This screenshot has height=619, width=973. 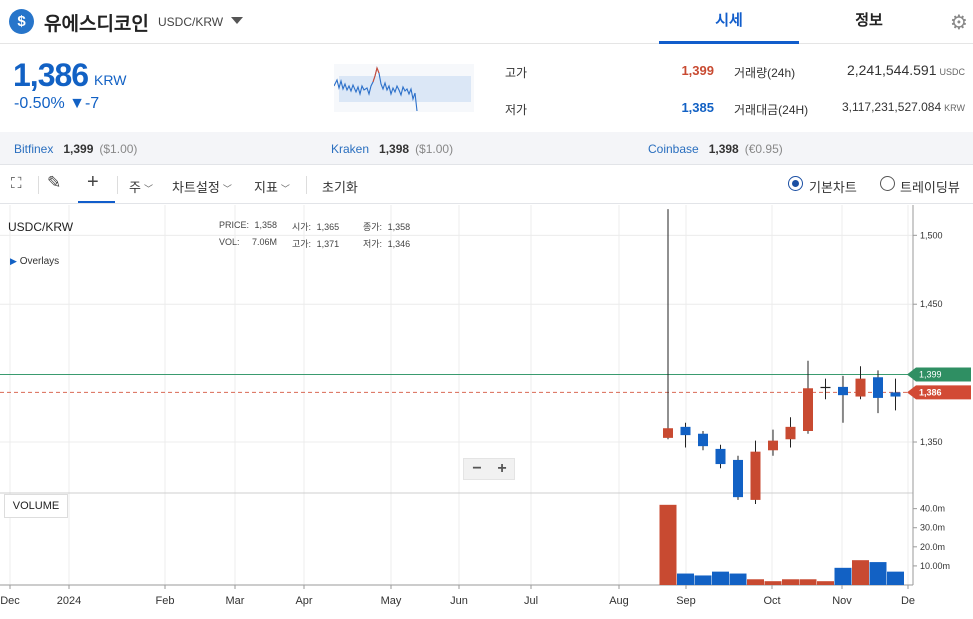 I want to click on price-tick-label: 1,450, so click(x=931, y=304).